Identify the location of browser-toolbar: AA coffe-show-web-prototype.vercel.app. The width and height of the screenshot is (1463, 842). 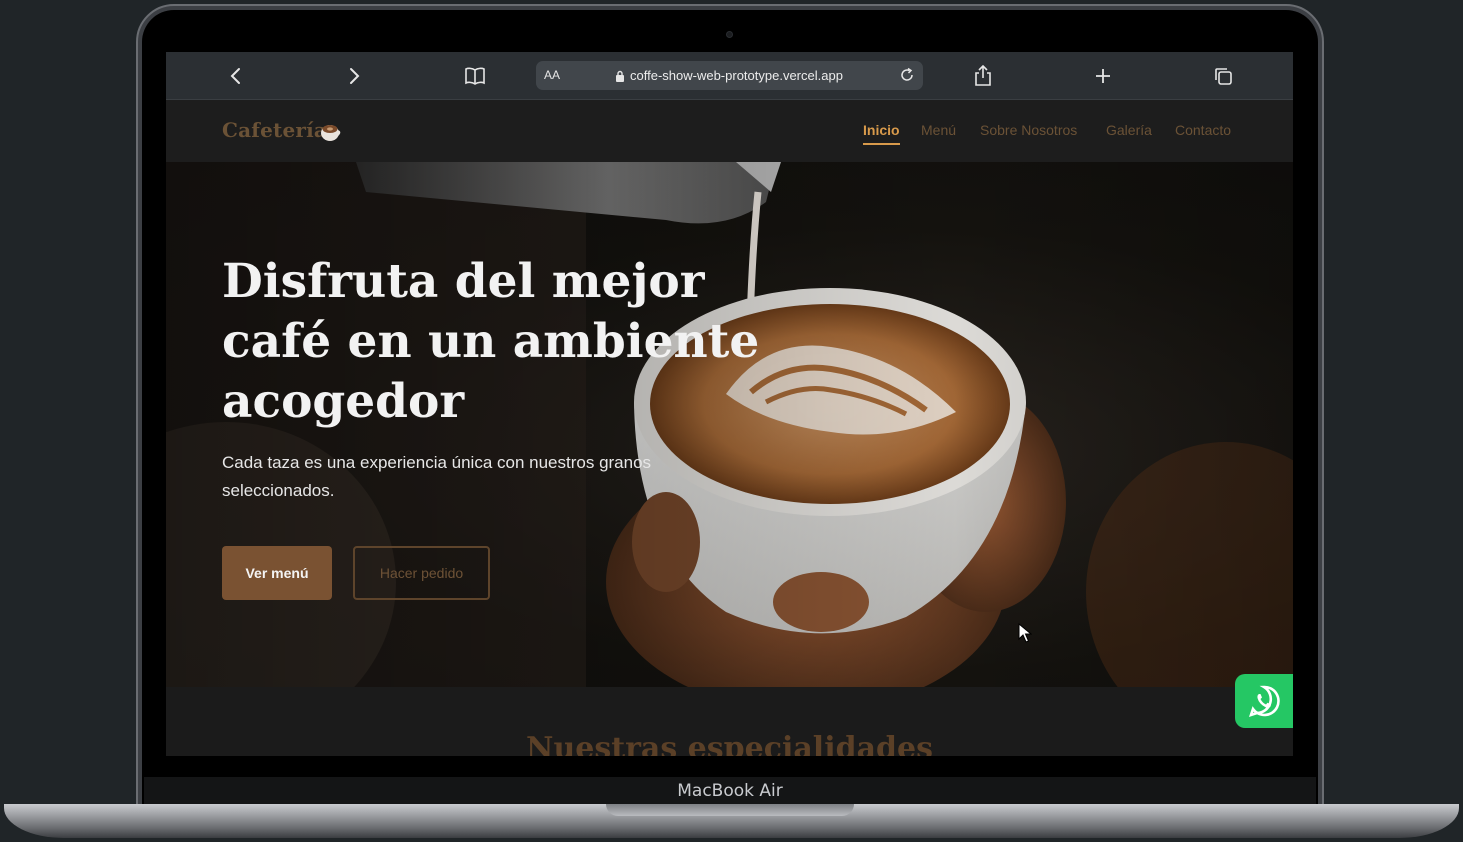
(729, 76).